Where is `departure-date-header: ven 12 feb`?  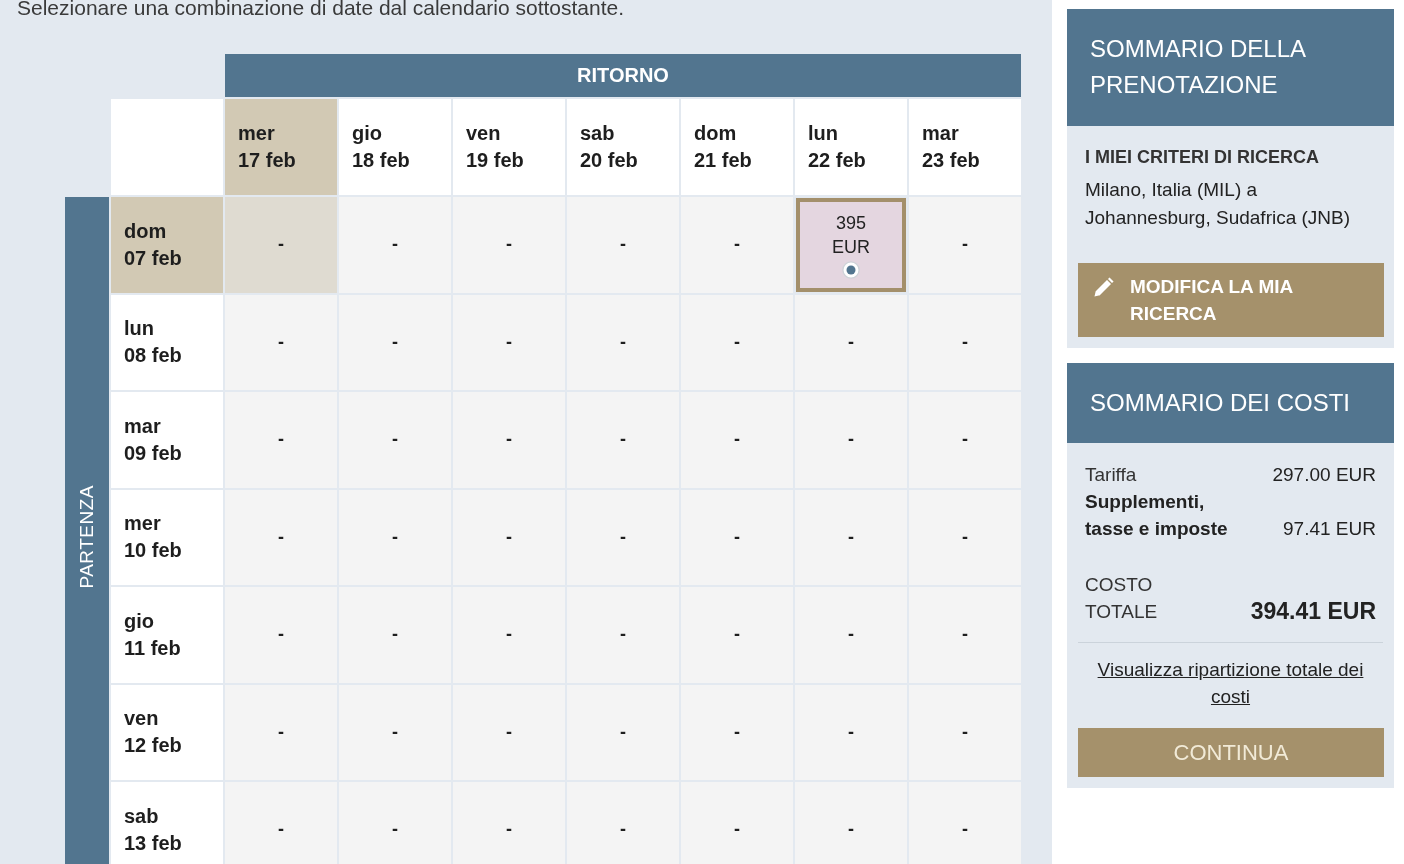
departure-date-header: ven 12 feb is located at coordinates (167, 732).